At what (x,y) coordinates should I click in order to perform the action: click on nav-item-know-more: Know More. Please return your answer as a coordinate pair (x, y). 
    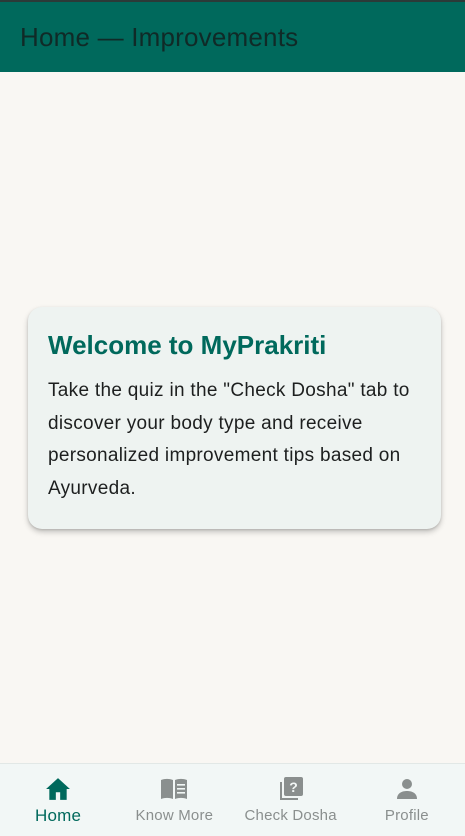
    Looking at the image, I should click on (174, 800).